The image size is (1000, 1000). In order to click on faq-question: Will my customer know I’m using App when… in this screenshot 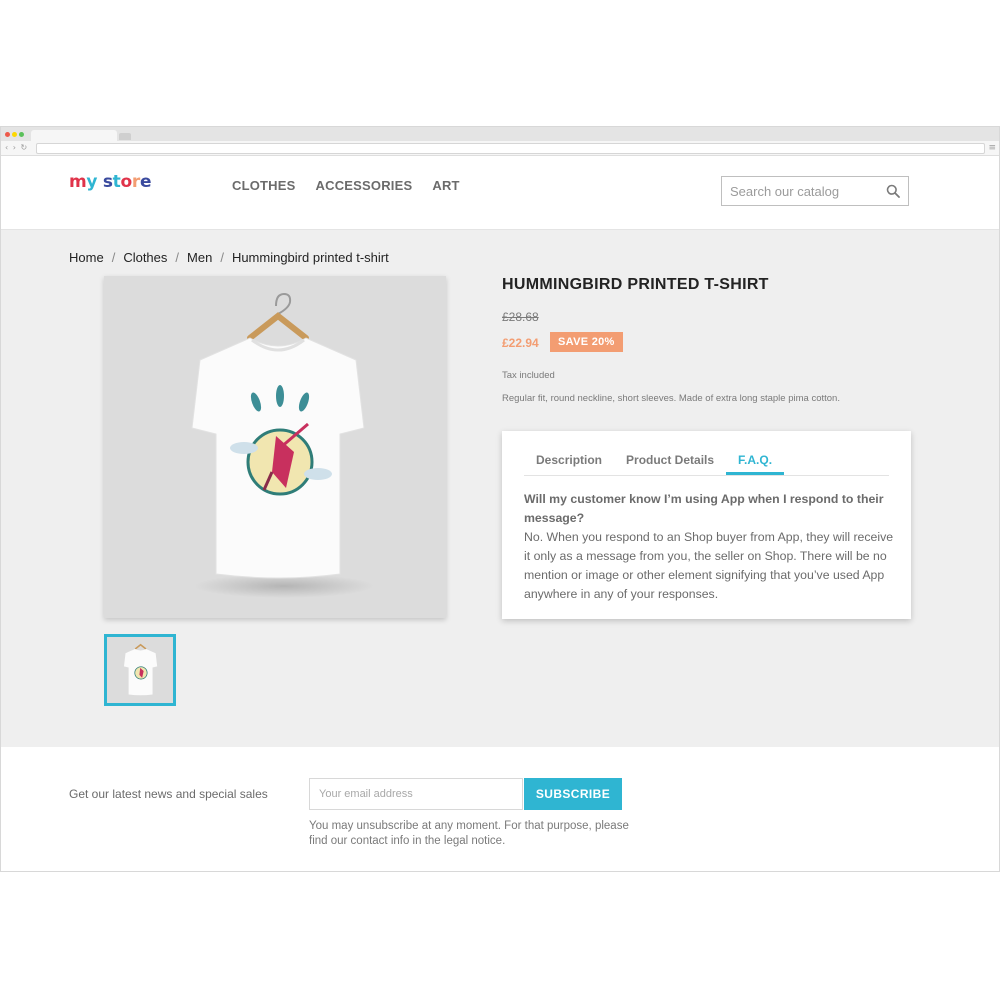, I will do `click(704, 508)`.